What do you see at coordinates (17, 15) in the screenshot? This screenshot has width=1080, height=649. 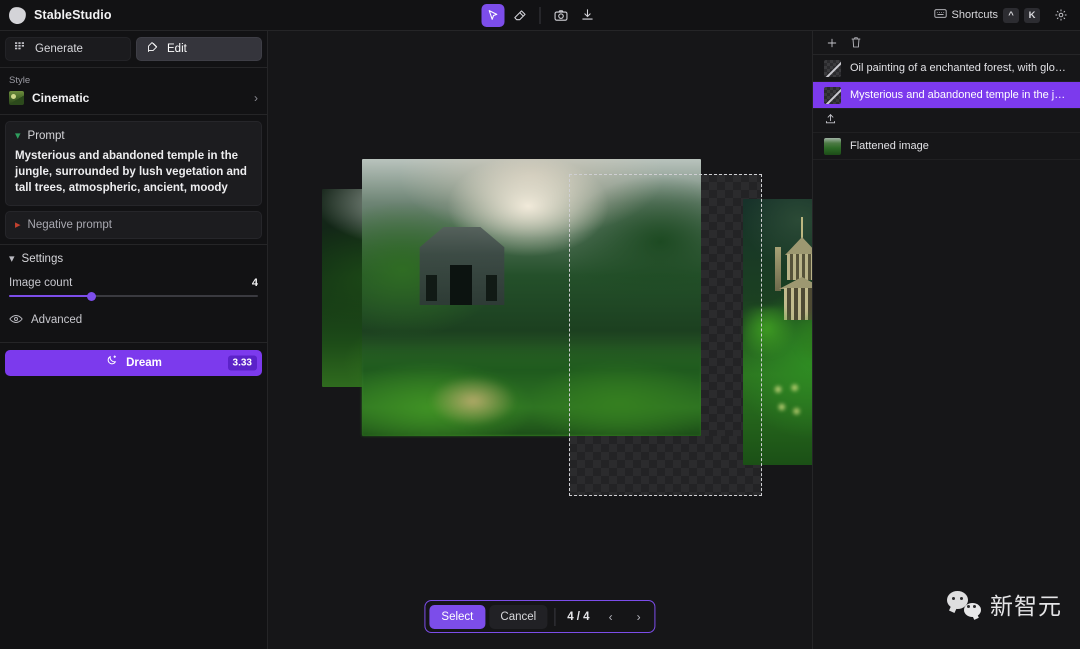 I see `app-logo-icon` at bounding box center [17, 15].